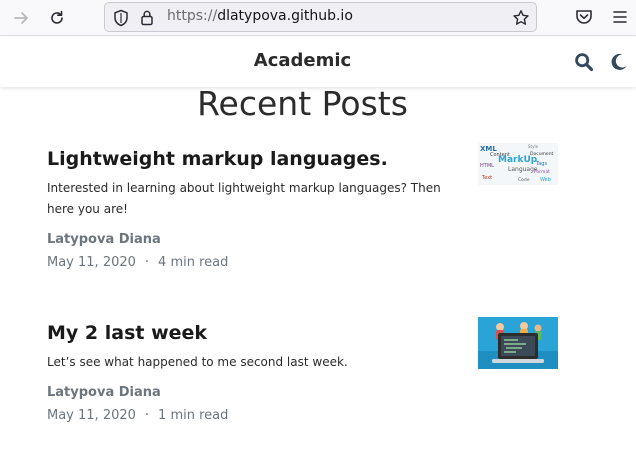  Describe the element at coordinates (121, 20) in the screenshot. I see `shield-icon` at that location.